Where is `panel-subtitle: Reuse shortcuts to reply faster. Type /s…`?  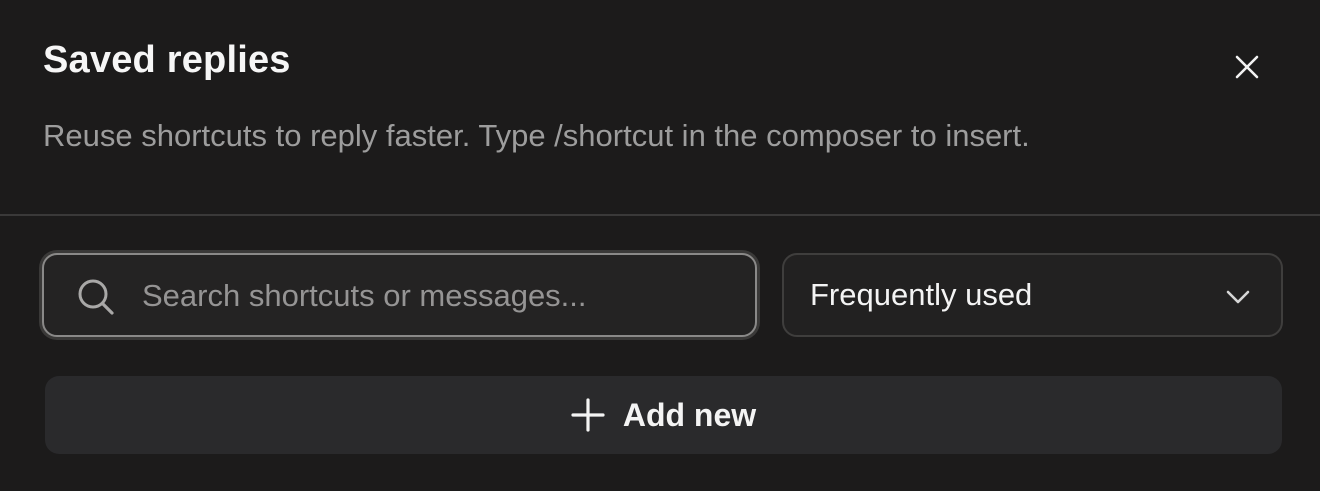 panel-subtitle: Reuse shortcuts to reply faster. Type /s… is located at coordinates (536, 135).